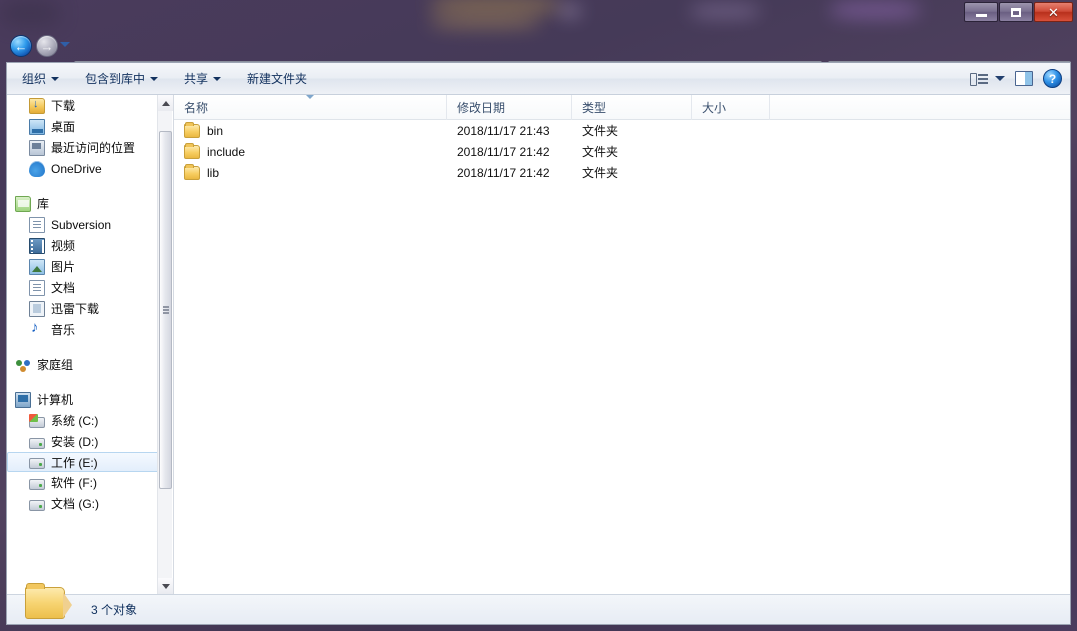 The height and width of the screenshot is (631, 1077). What do you see at coordinates (90, 287) in the screenshot?
I see `sidebar-item-文档: 文档` at bounding box center [90, 287].